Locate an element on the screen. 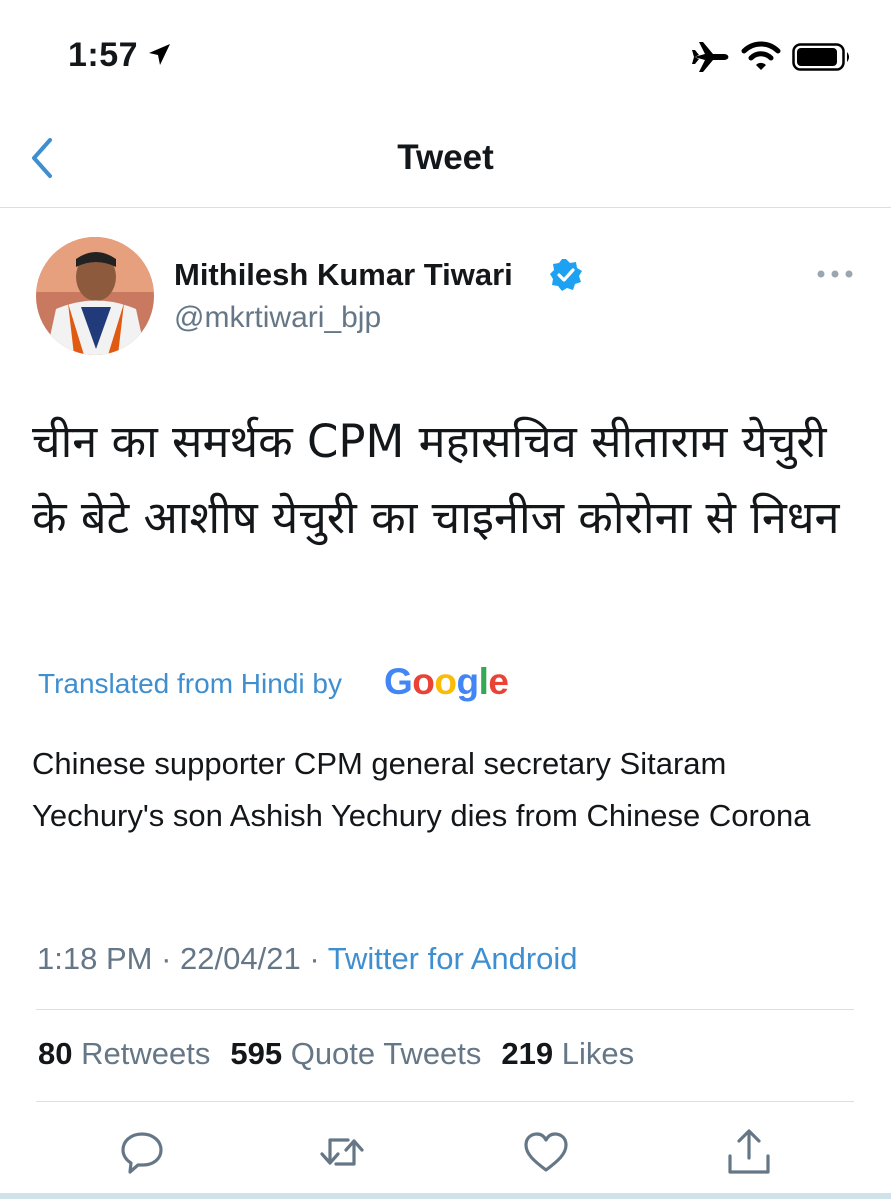 The image size is (891, 1199). likes-label: Likes is located at coordinates (598, 1053).